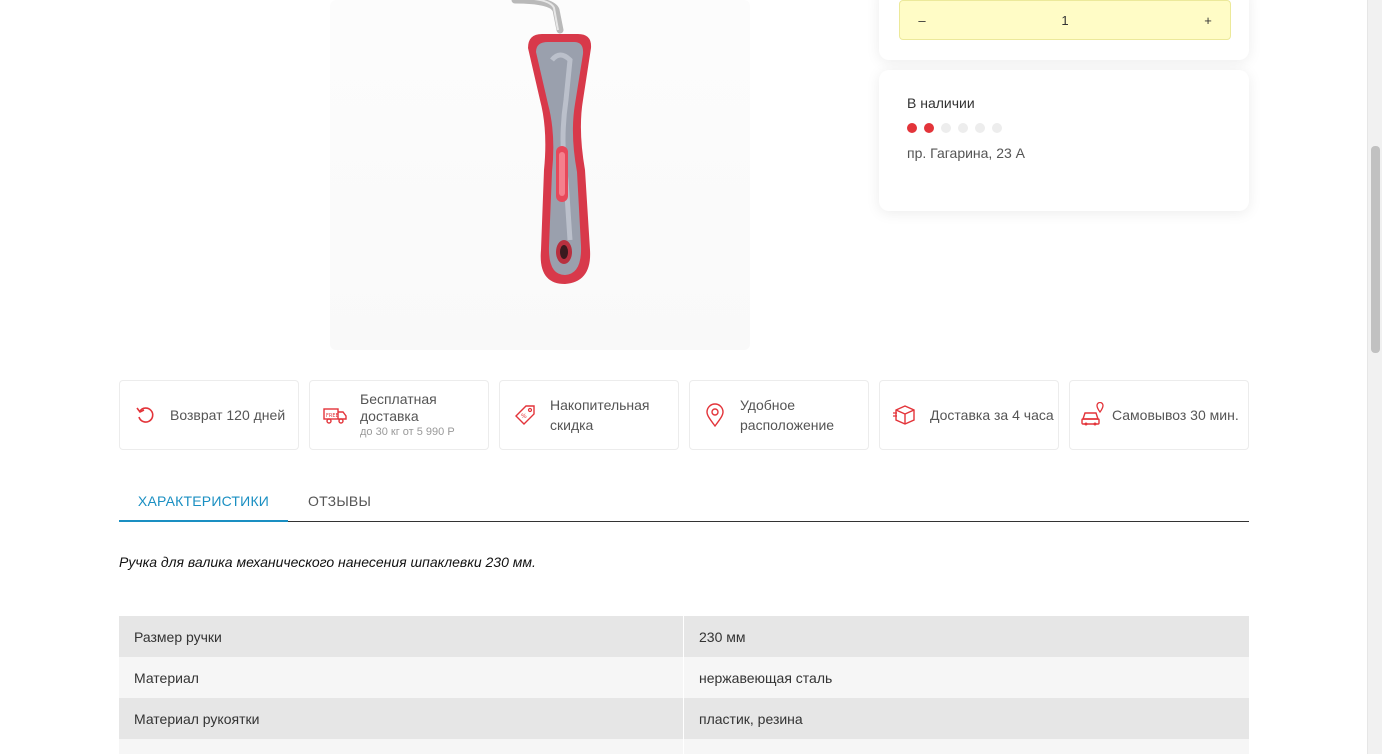  I want to click on box-icon, so click(905, 415).